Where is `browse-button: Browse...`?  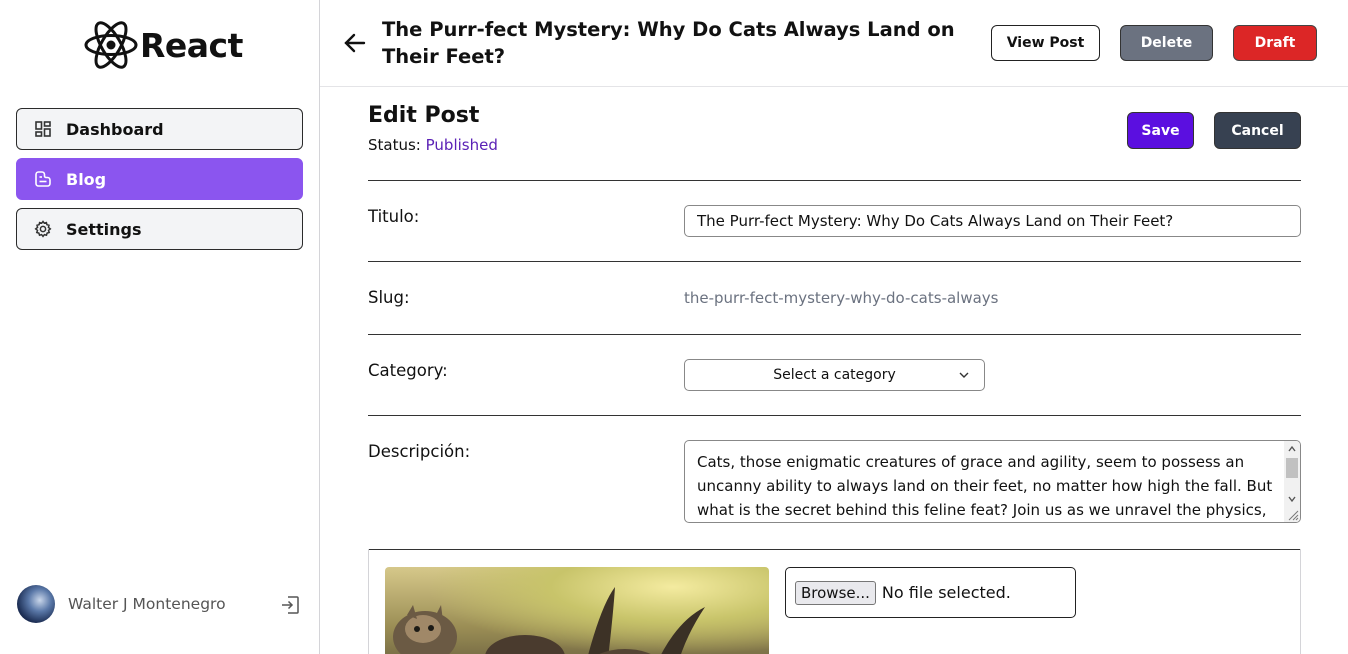 browse-button: Browse... is located at coordinates (835, 592).